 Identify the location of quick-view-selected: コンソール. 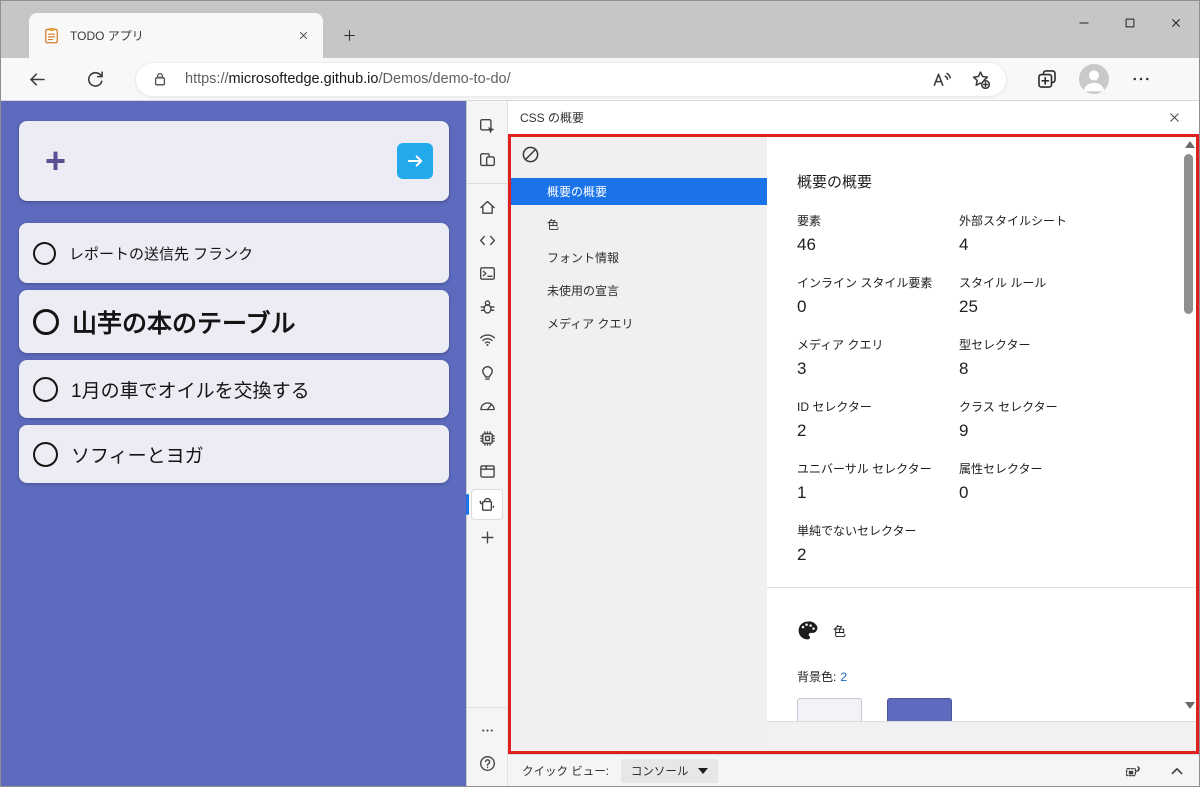
(659, 771).